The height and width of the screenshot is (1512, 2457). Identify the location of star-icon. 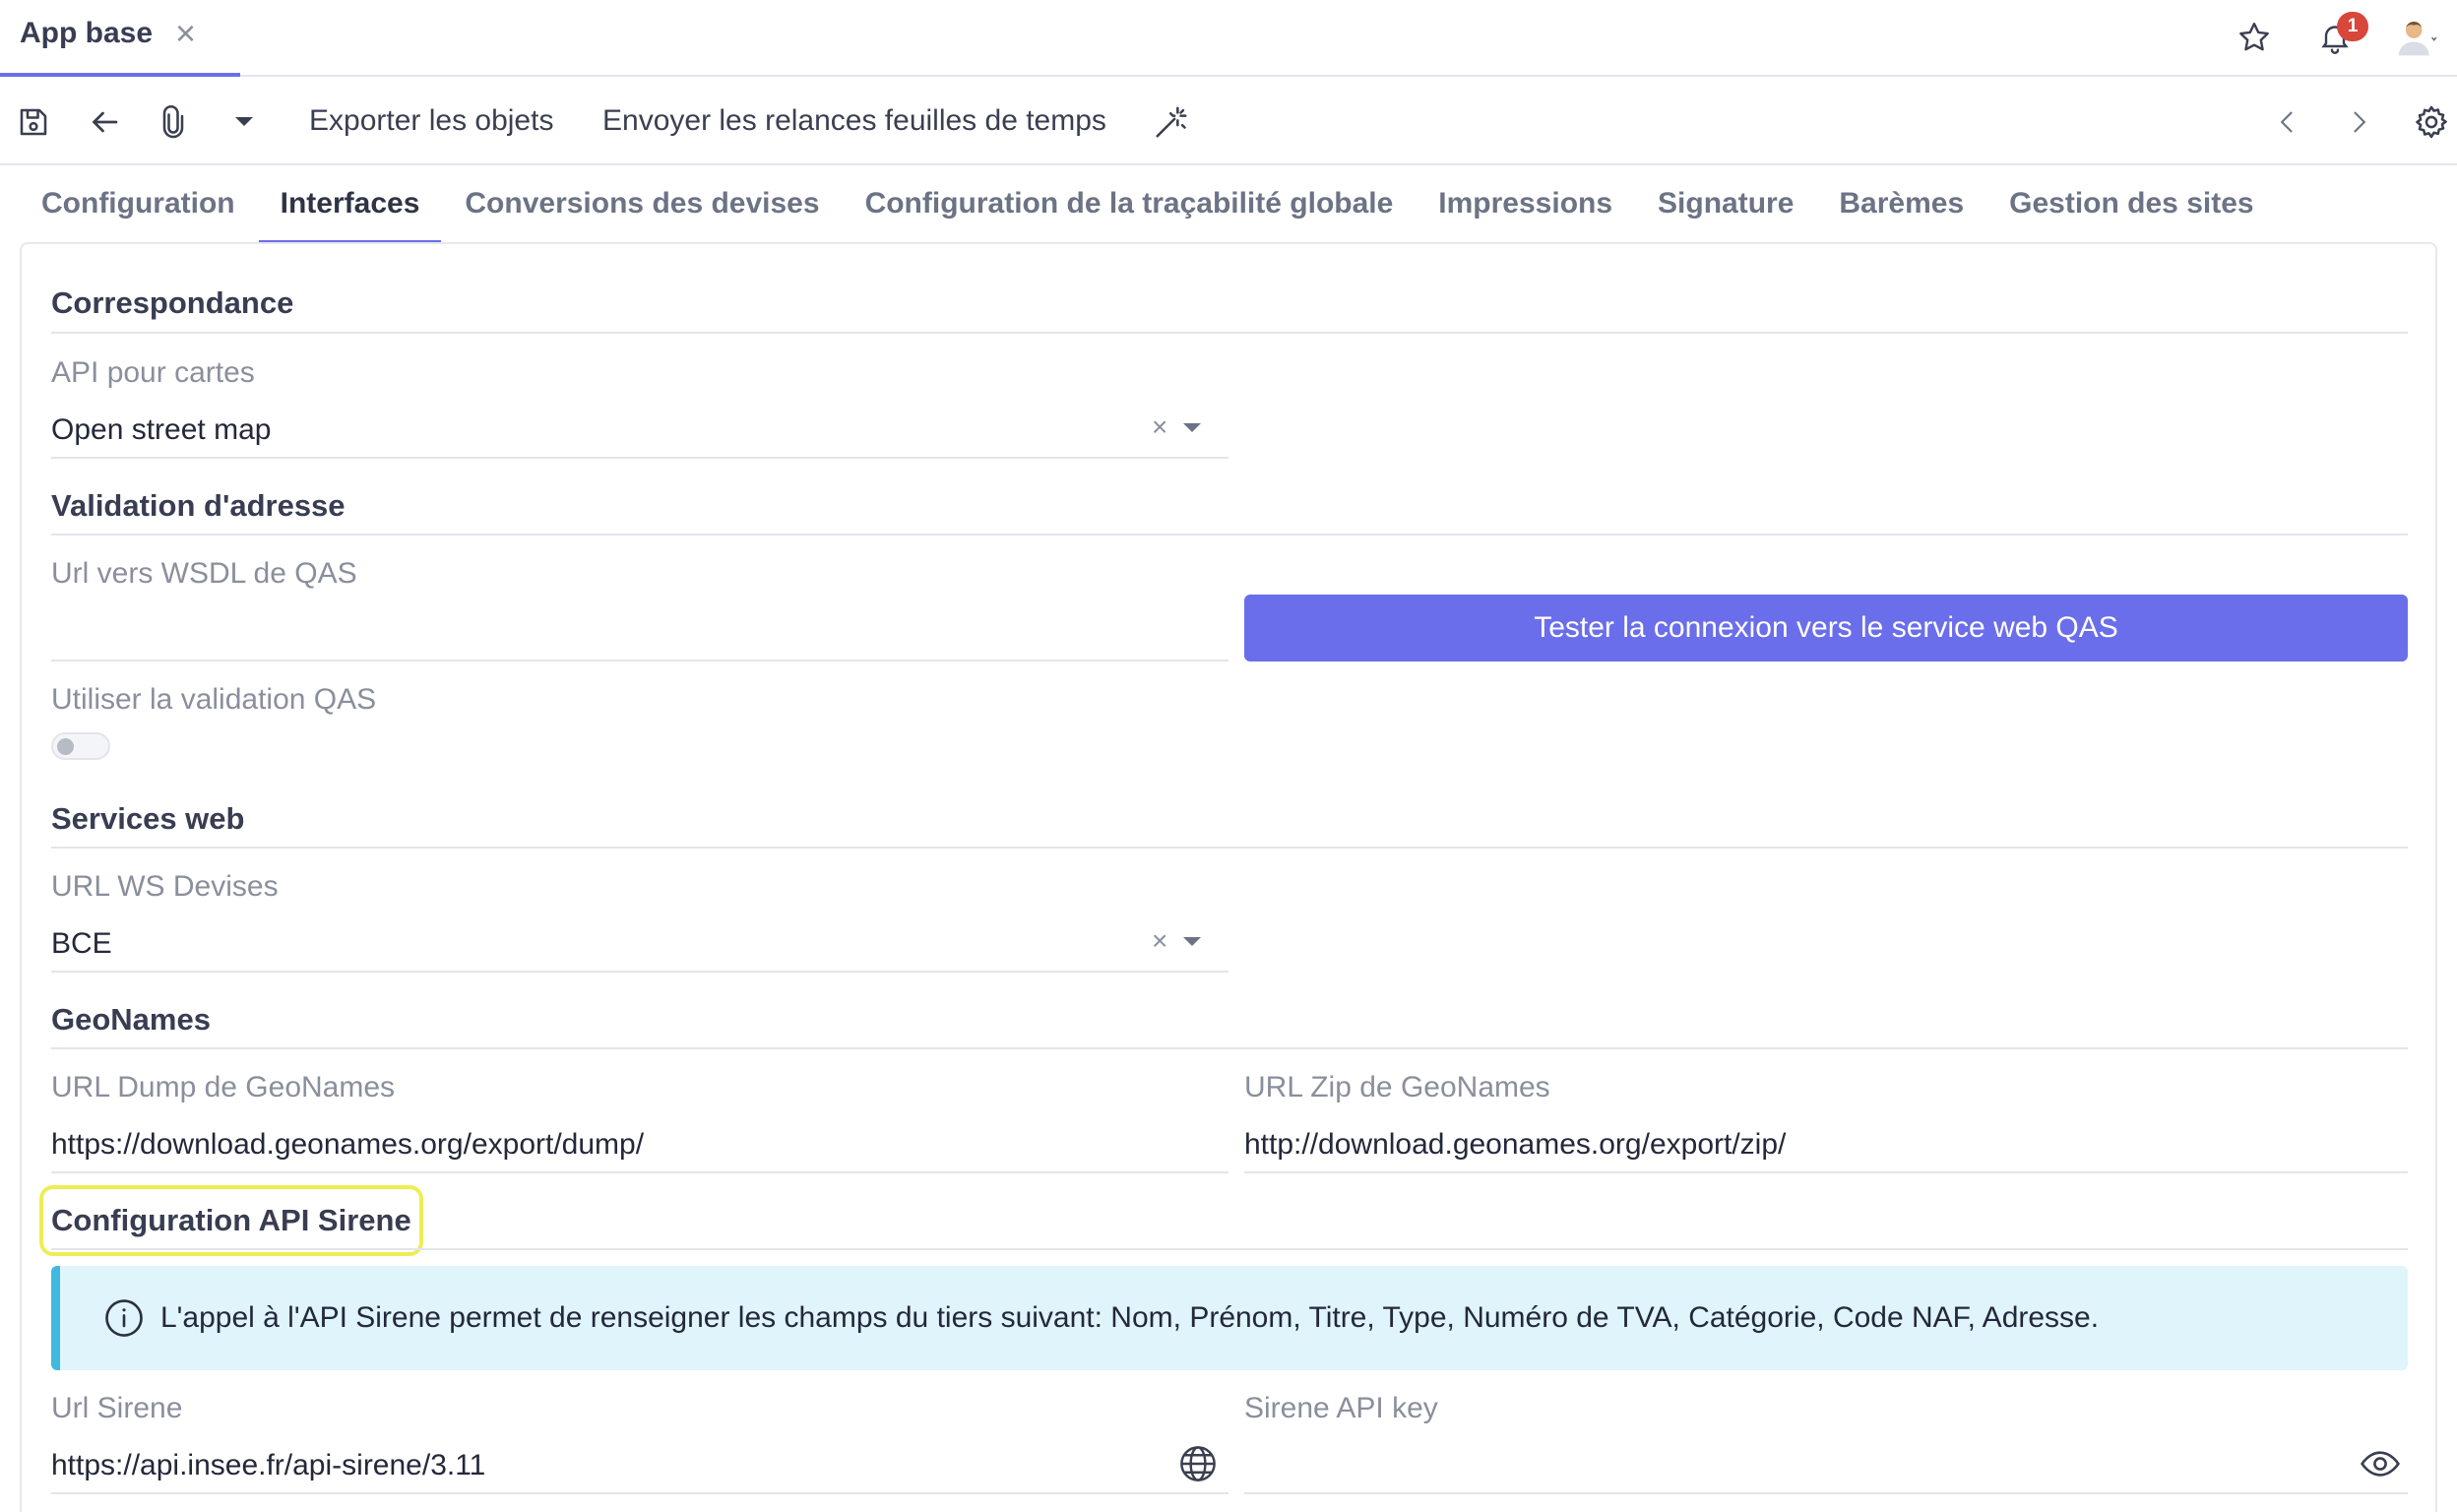
(2254, 37).